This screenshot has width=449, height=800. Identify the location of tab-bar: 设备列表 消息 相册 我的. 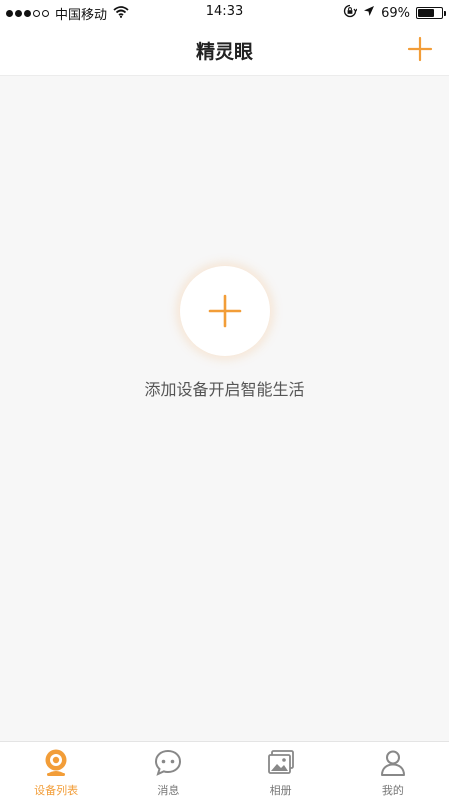
(224, 770).